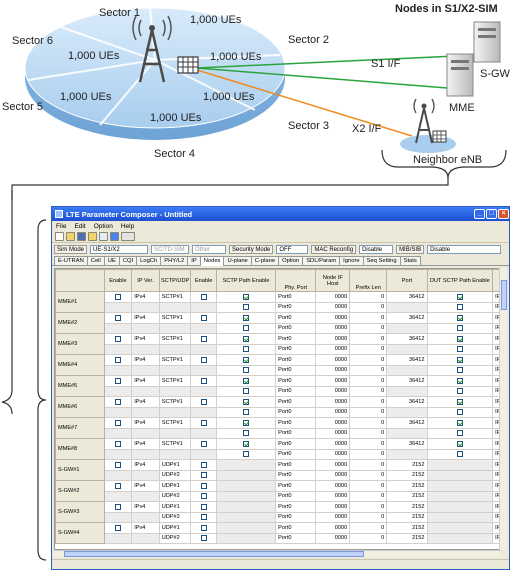  I want to click on tab-e-utran: E-UTRAN, so click(71, 260).